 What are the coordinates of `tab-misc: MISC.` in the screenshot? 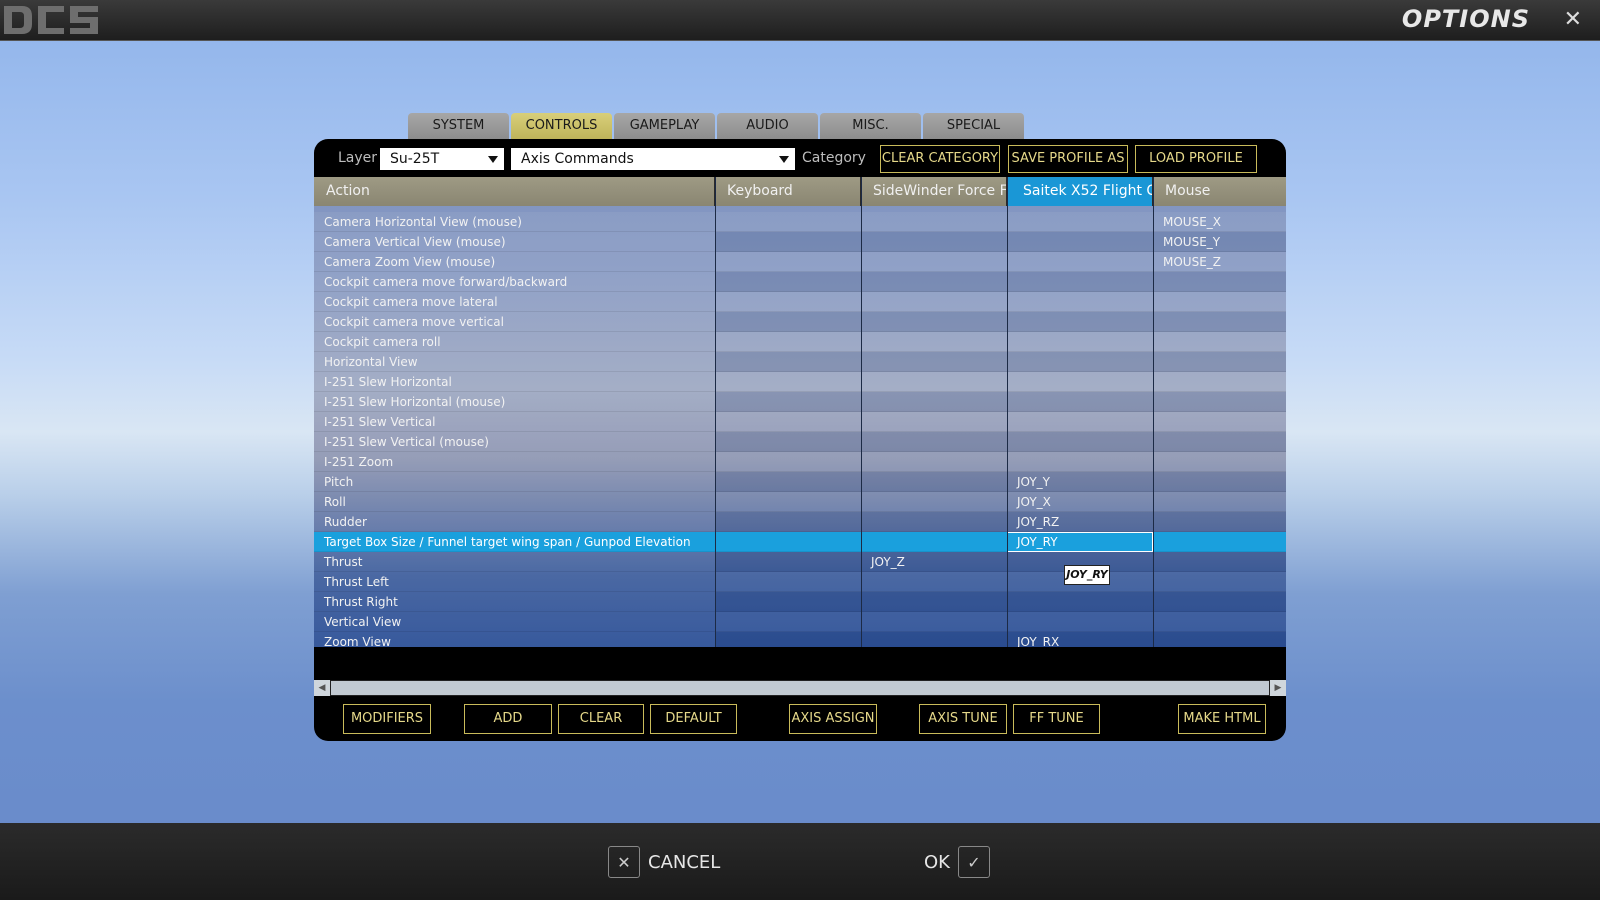 It's located at (870, 126).